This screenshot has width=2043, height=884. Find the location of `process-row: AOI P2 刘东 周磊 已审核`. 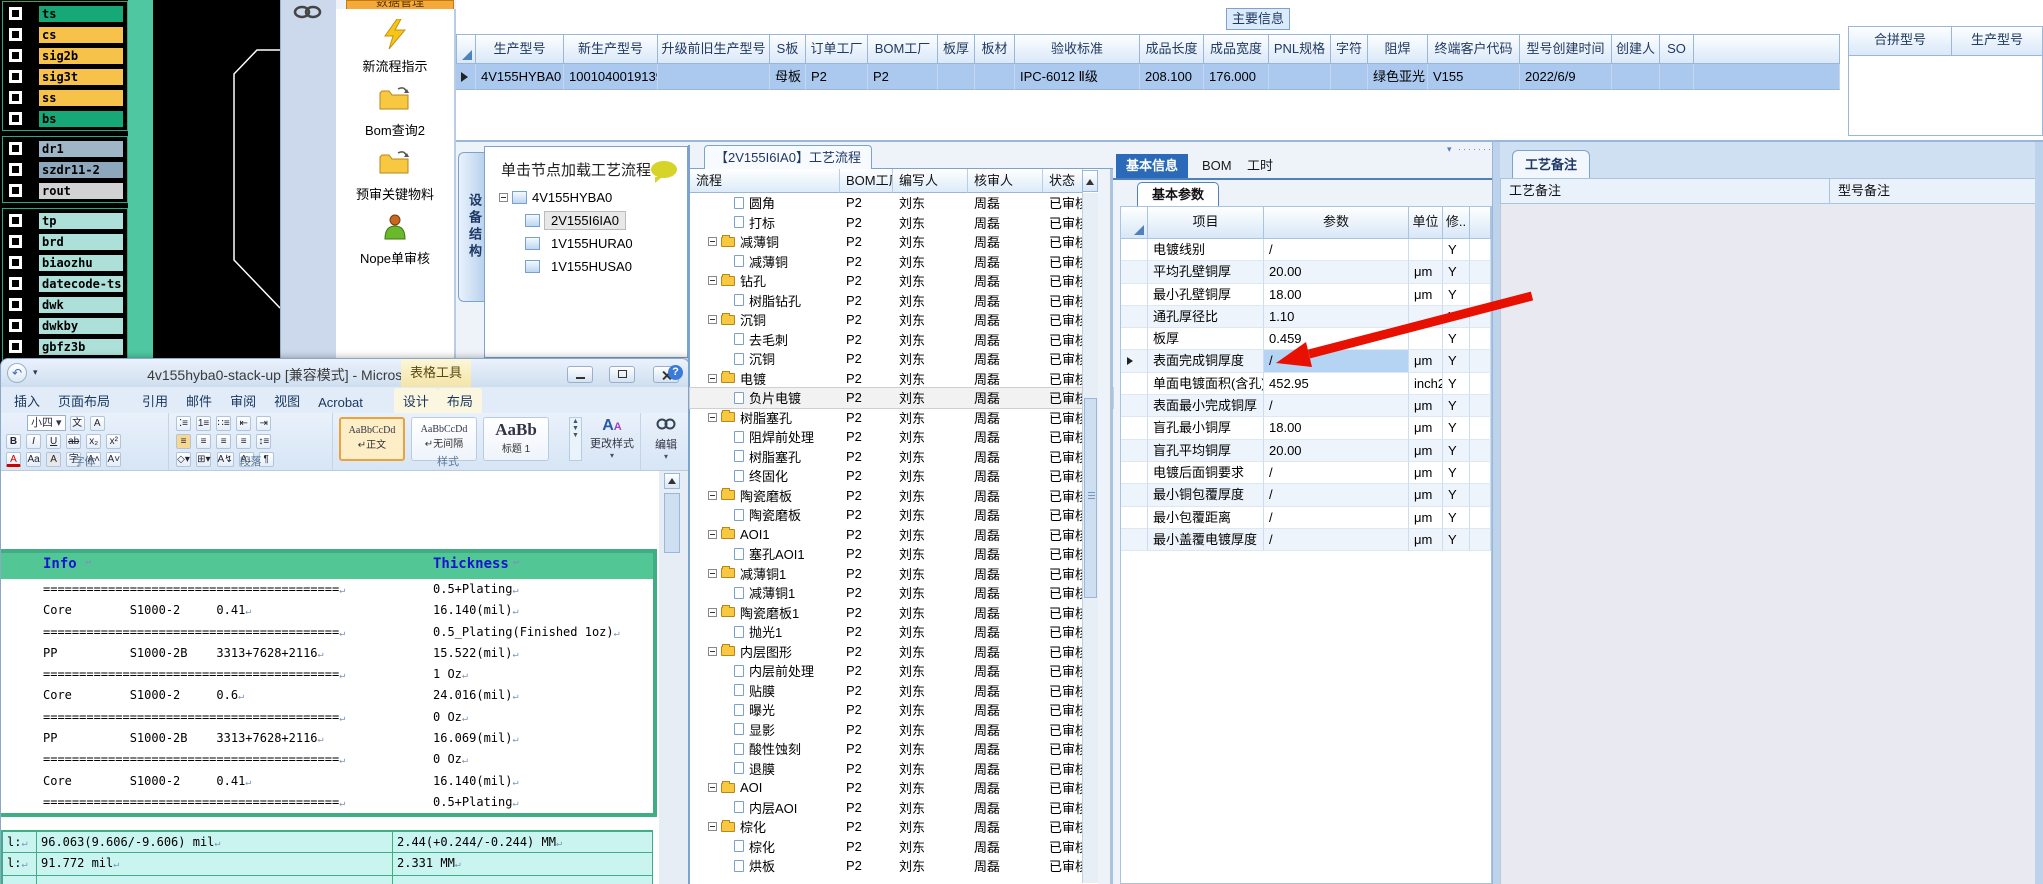

process-row: AOI P2 刘东 周磊 已审核 is located at coordinates (901, 788).